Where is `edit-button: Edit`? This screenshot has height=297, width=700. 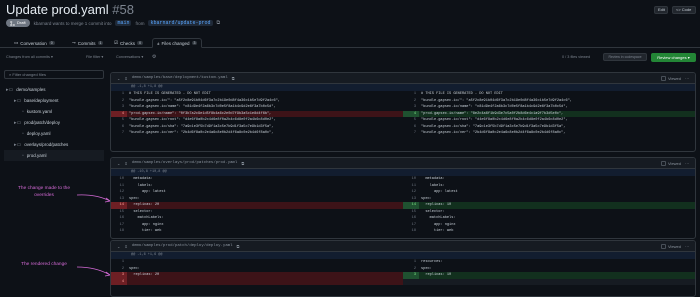 edit-button: Edit is located at coordinates (661, 10).